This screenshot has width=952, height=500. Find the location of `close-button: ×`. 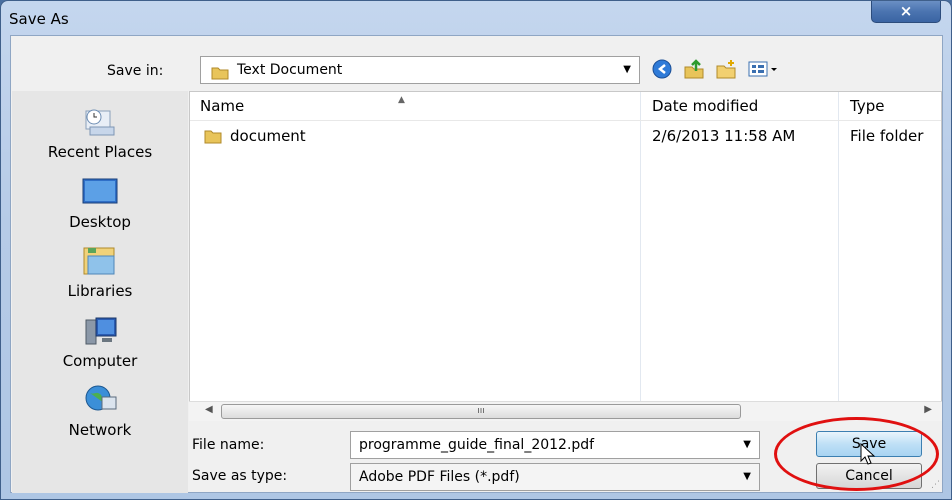

close-button: × is located at coordinates (906, 12).